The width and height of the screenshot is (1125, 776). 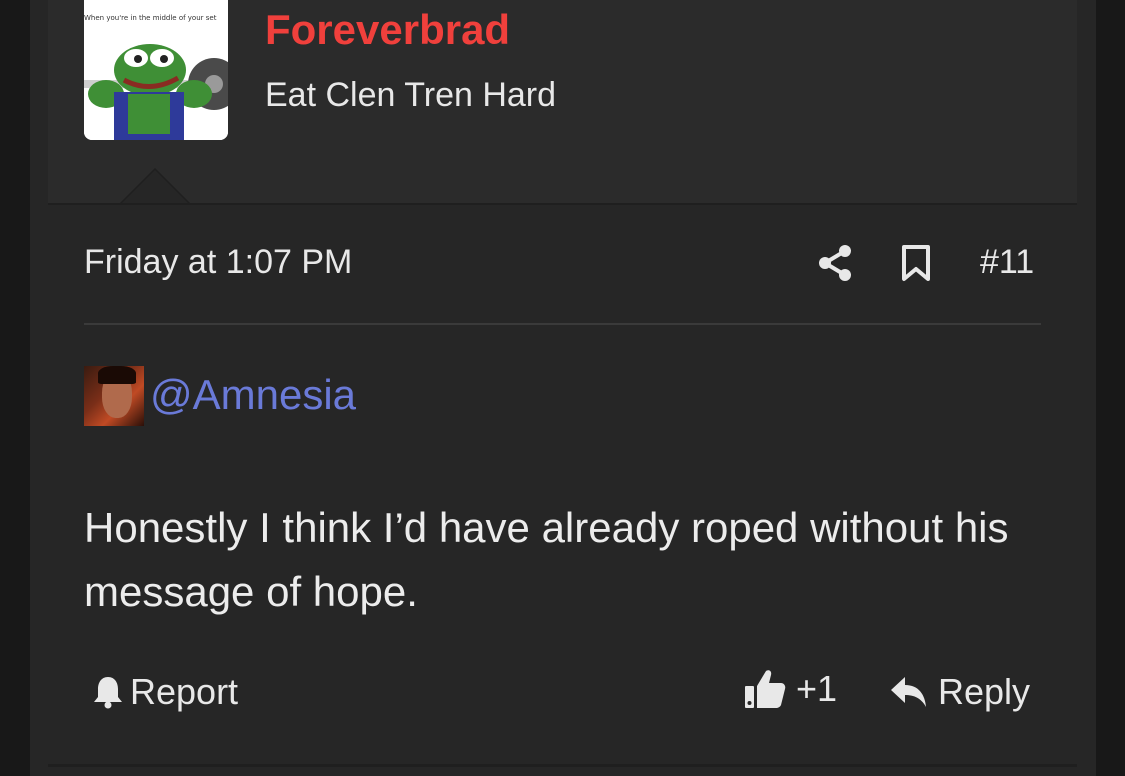 What do you see at coordinates (156, 81) in the screenshot?
I see `pepe-lifting-image` at bounding box center [156, 81].